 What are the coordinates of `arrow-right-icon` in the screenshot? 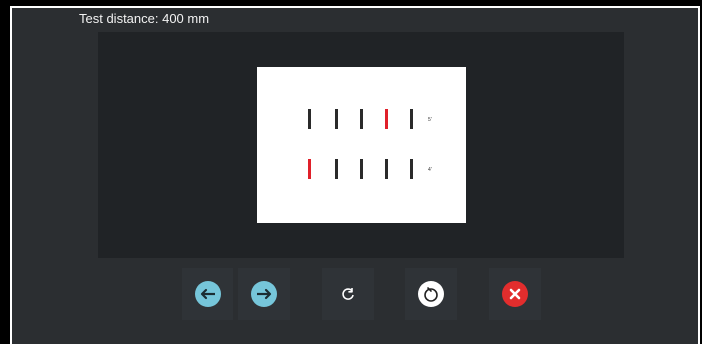 It's located at (264, 294).